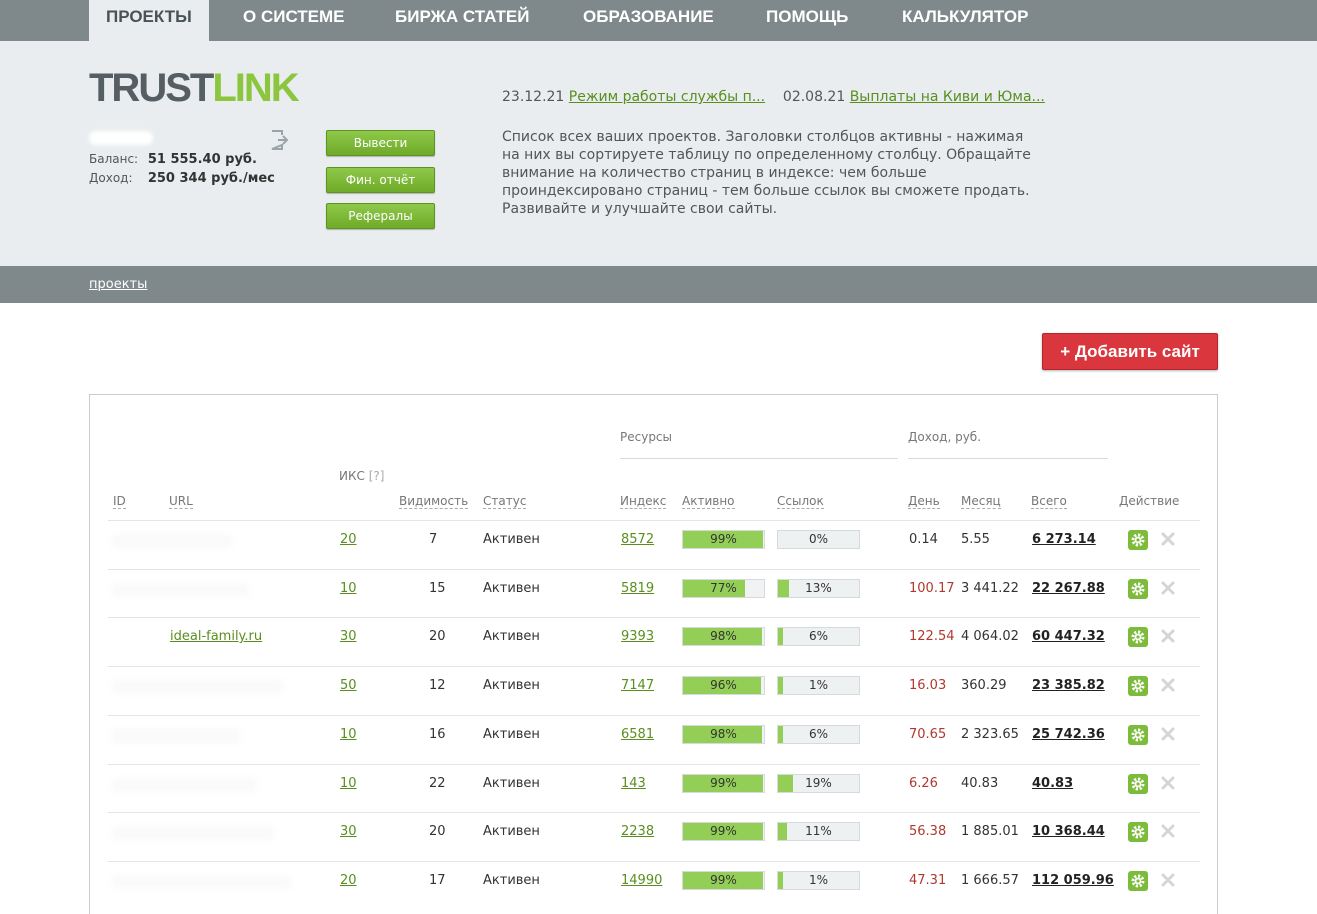 The height and width of the screenshot is (914, 1317). I want to click on income-total-link: 112 059.96, so click(1073, 881).